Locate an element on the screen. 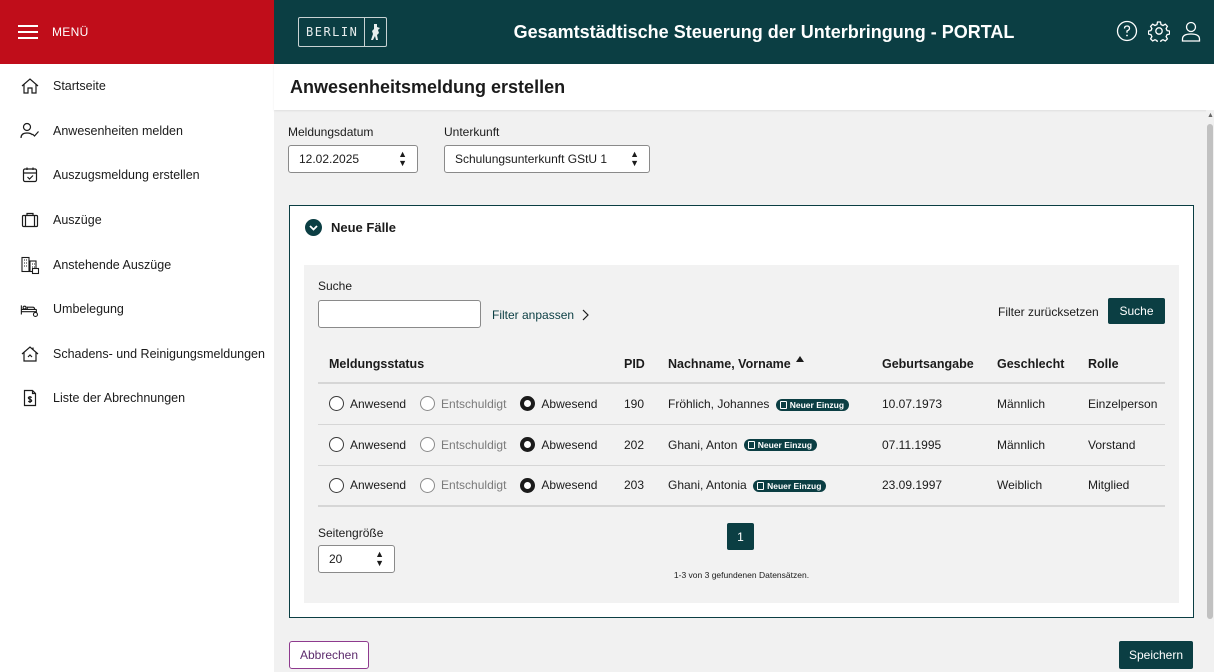 This screenshot has height=672, width=1214. scroll-up-icon: ▲ is located at coordinates (1210, 116).